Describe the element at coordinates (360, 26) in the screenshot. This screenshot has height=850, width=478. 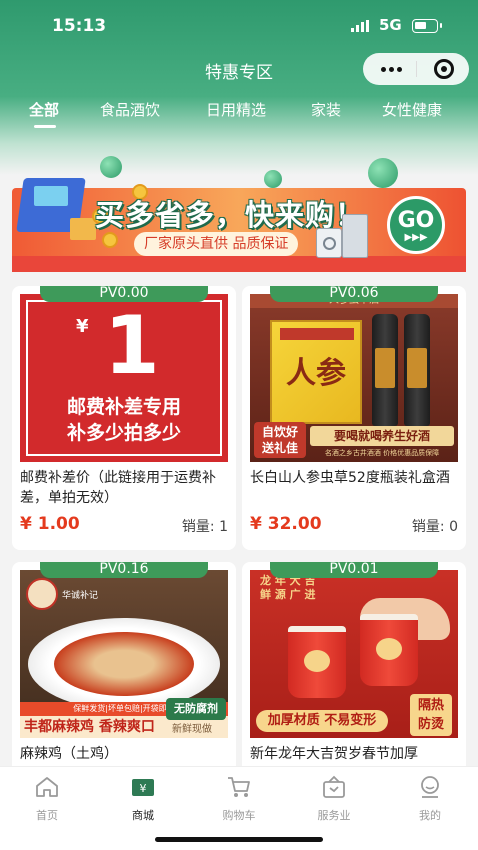
I see `signal-icon` at that location.